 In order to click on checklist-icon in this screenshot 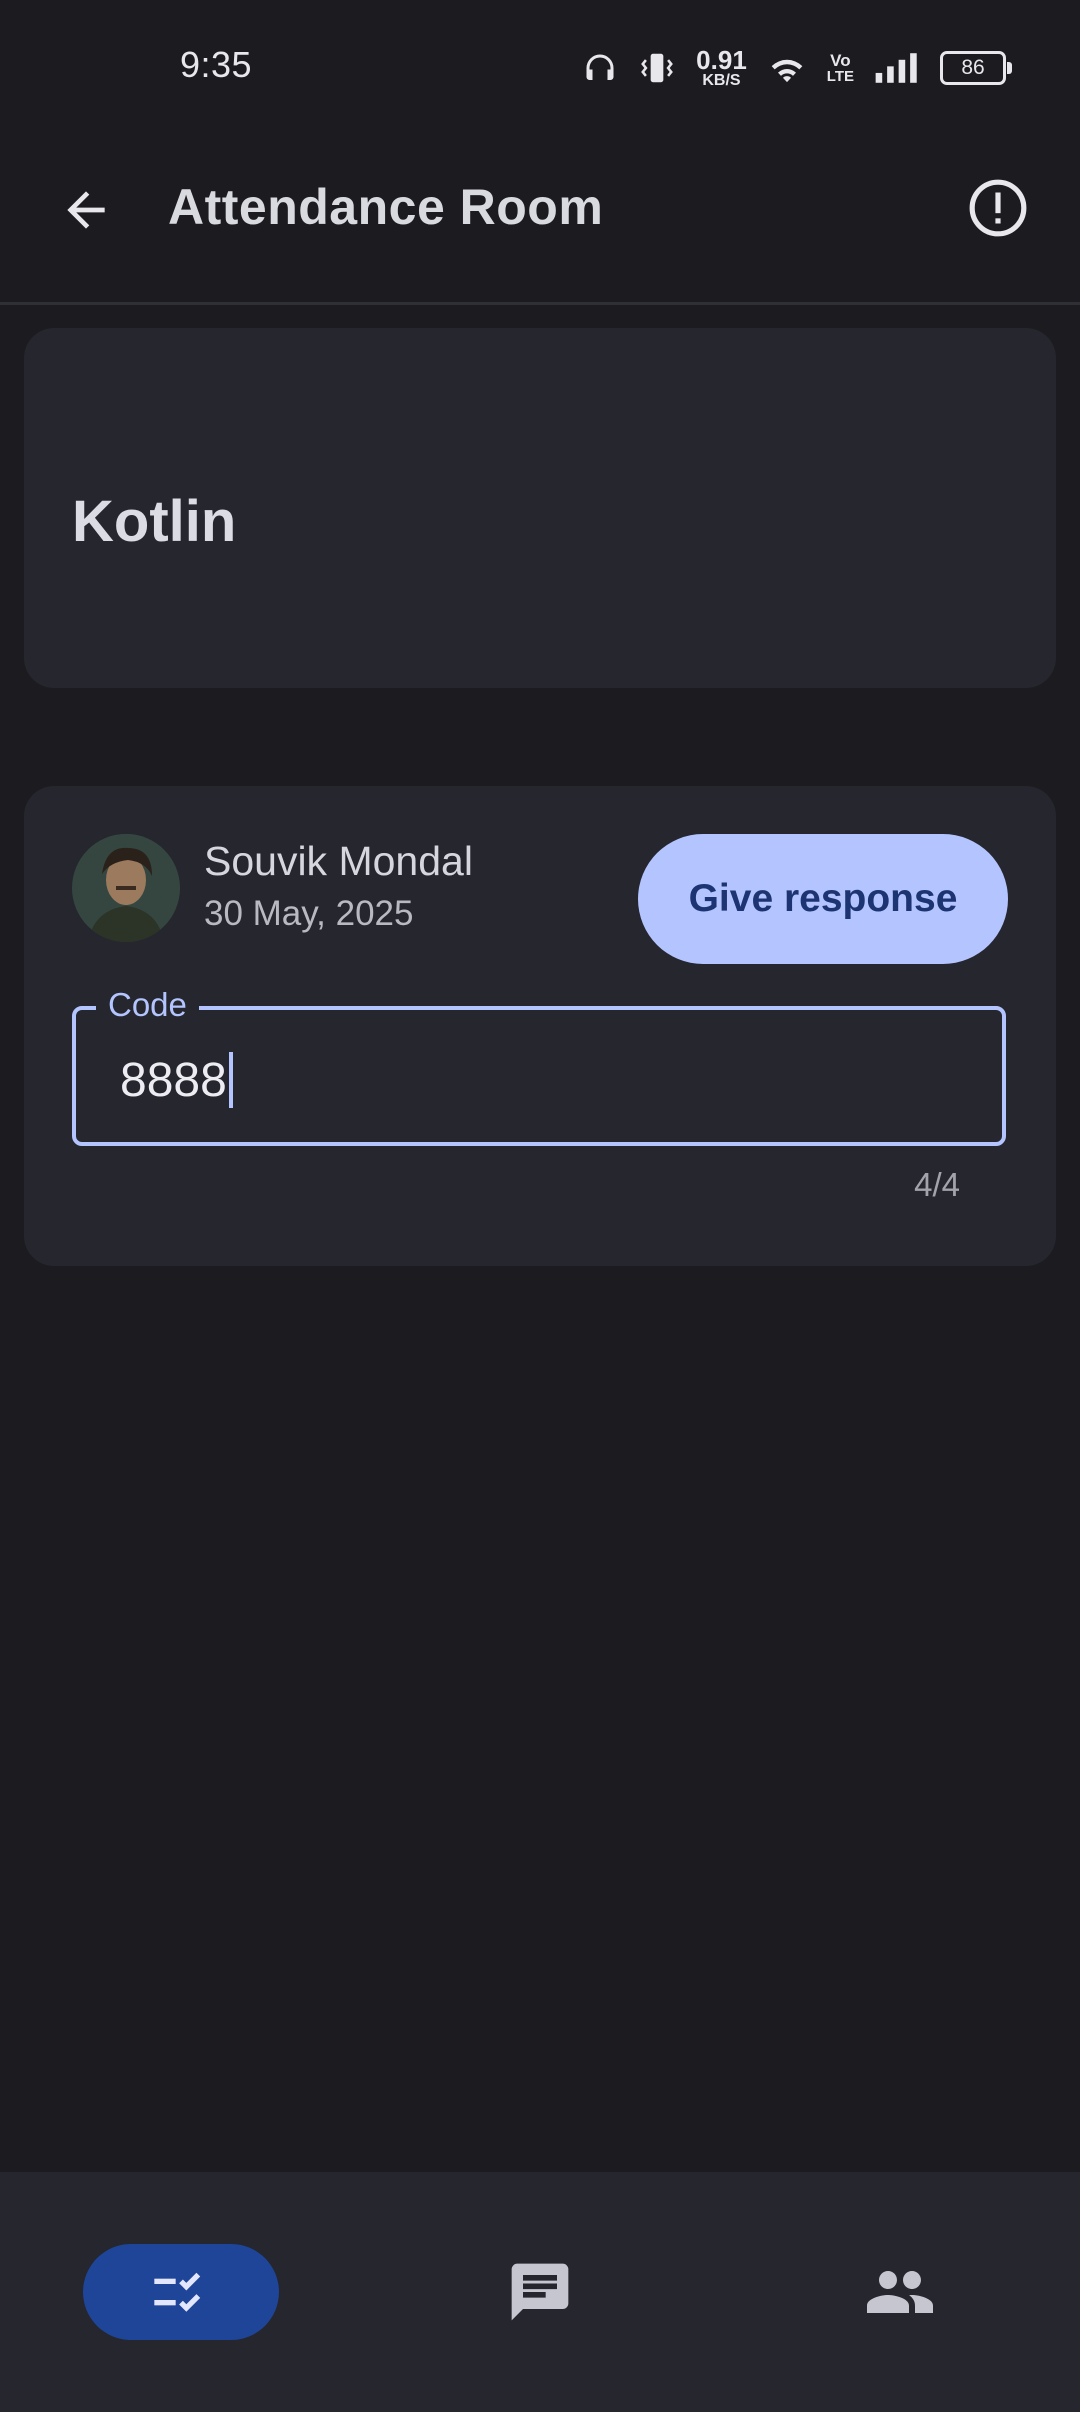, I will do `click(177, 2292)`.